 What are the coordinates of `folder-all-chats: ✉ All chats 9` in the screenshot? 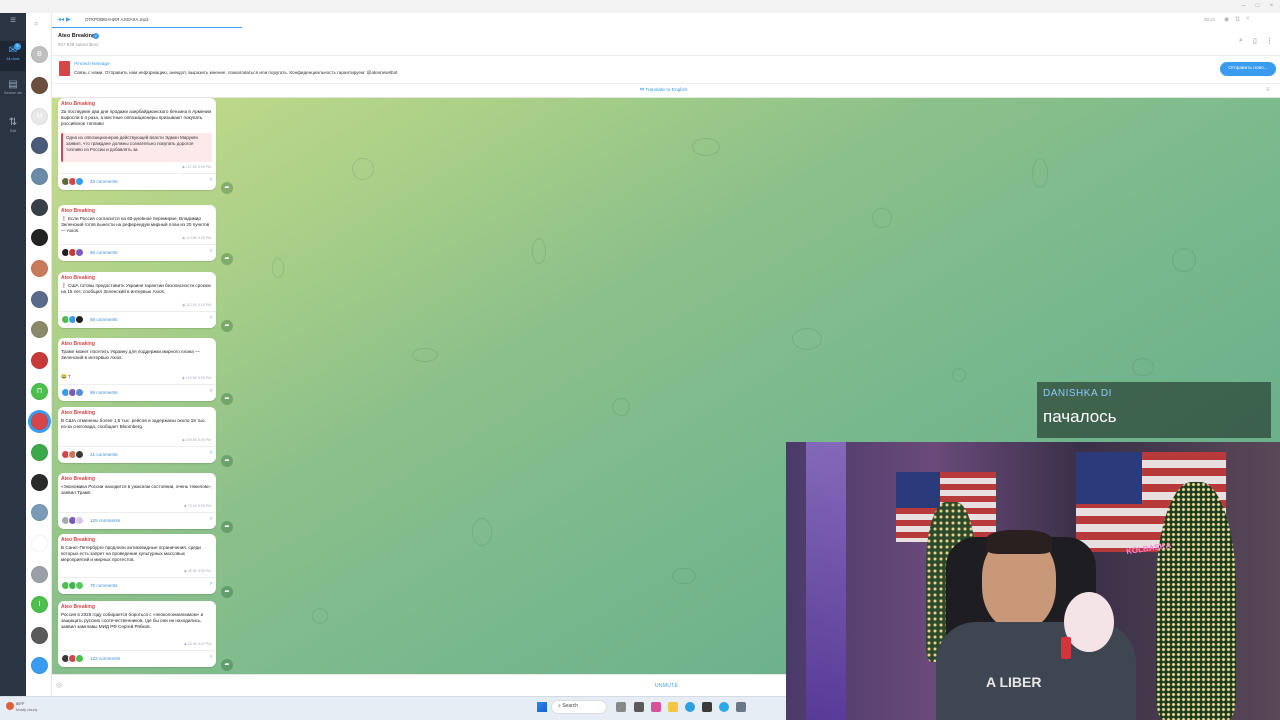 It's located at (13, 56).